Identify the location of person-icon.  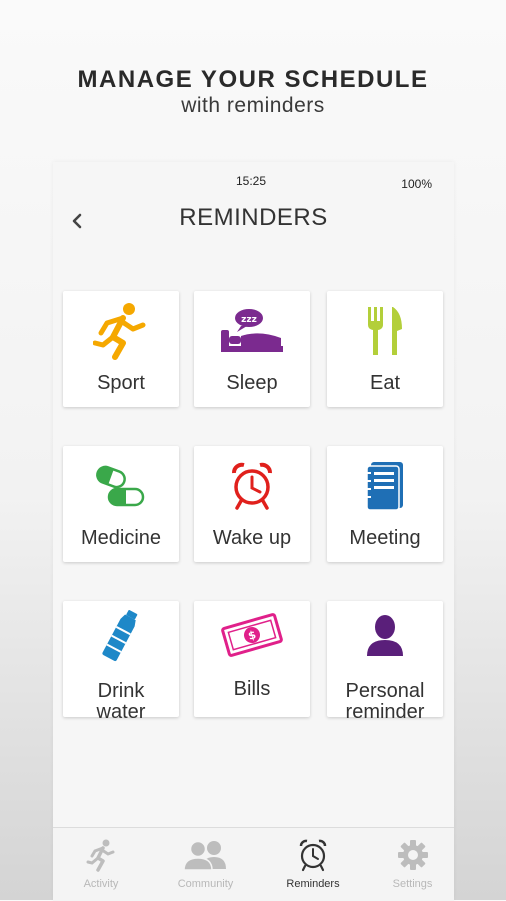
(385, 635).